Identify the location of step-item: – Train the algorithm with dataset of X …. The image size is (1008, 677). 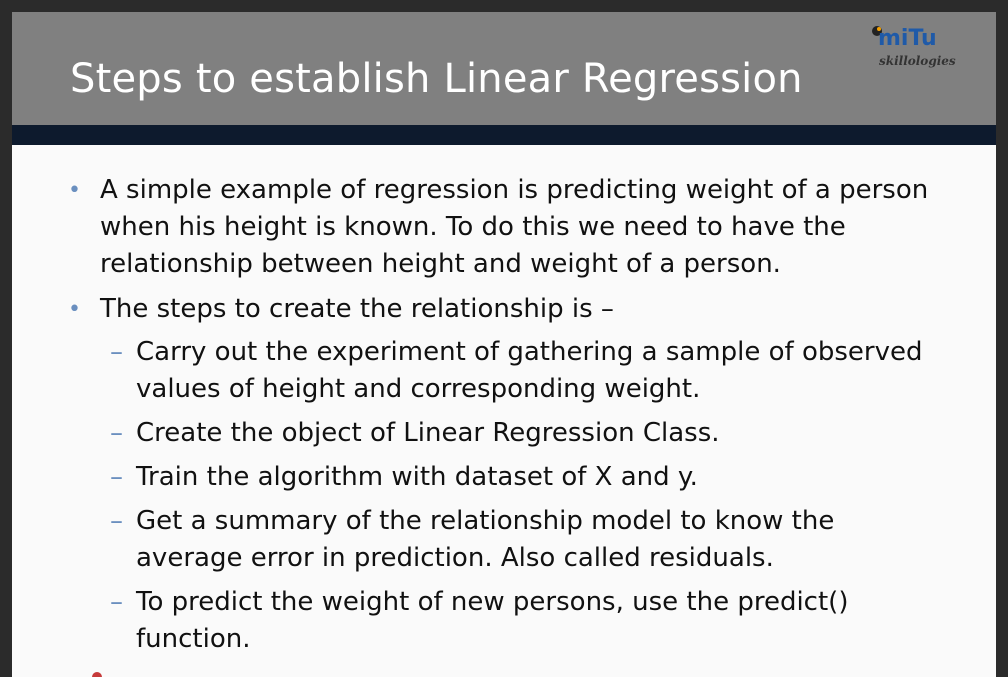
(504, 477).